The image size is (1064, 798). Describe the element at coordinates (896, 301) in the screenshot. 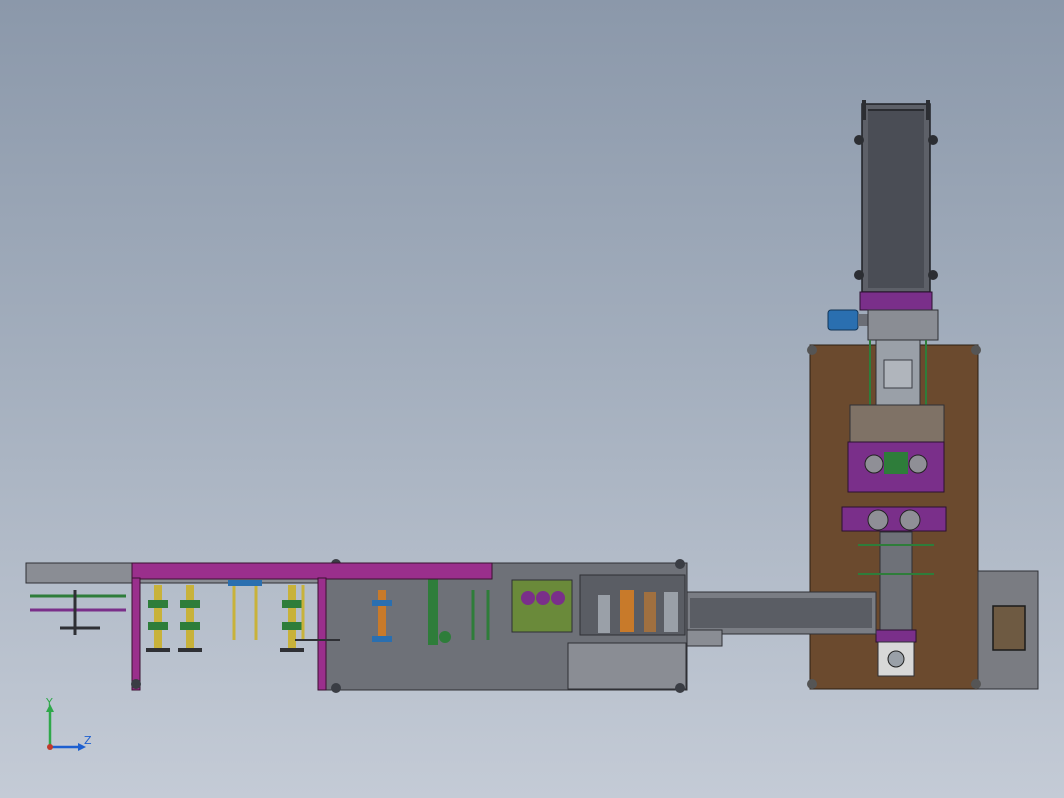

I see `purple-mount-block` at that location.